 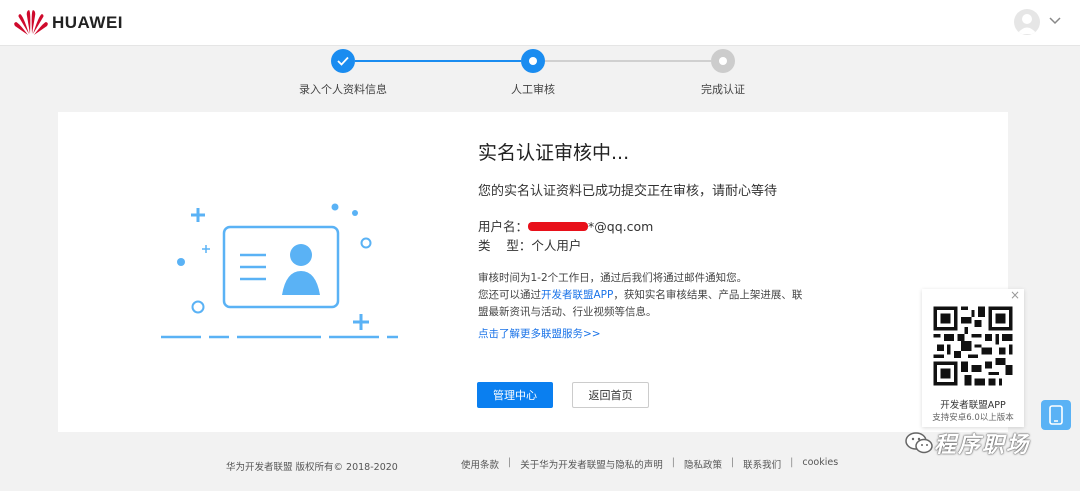 I want to click on app-note-suffix: ，获知实名审核结果、产品上架进展、联, so click(x=708, y=295).